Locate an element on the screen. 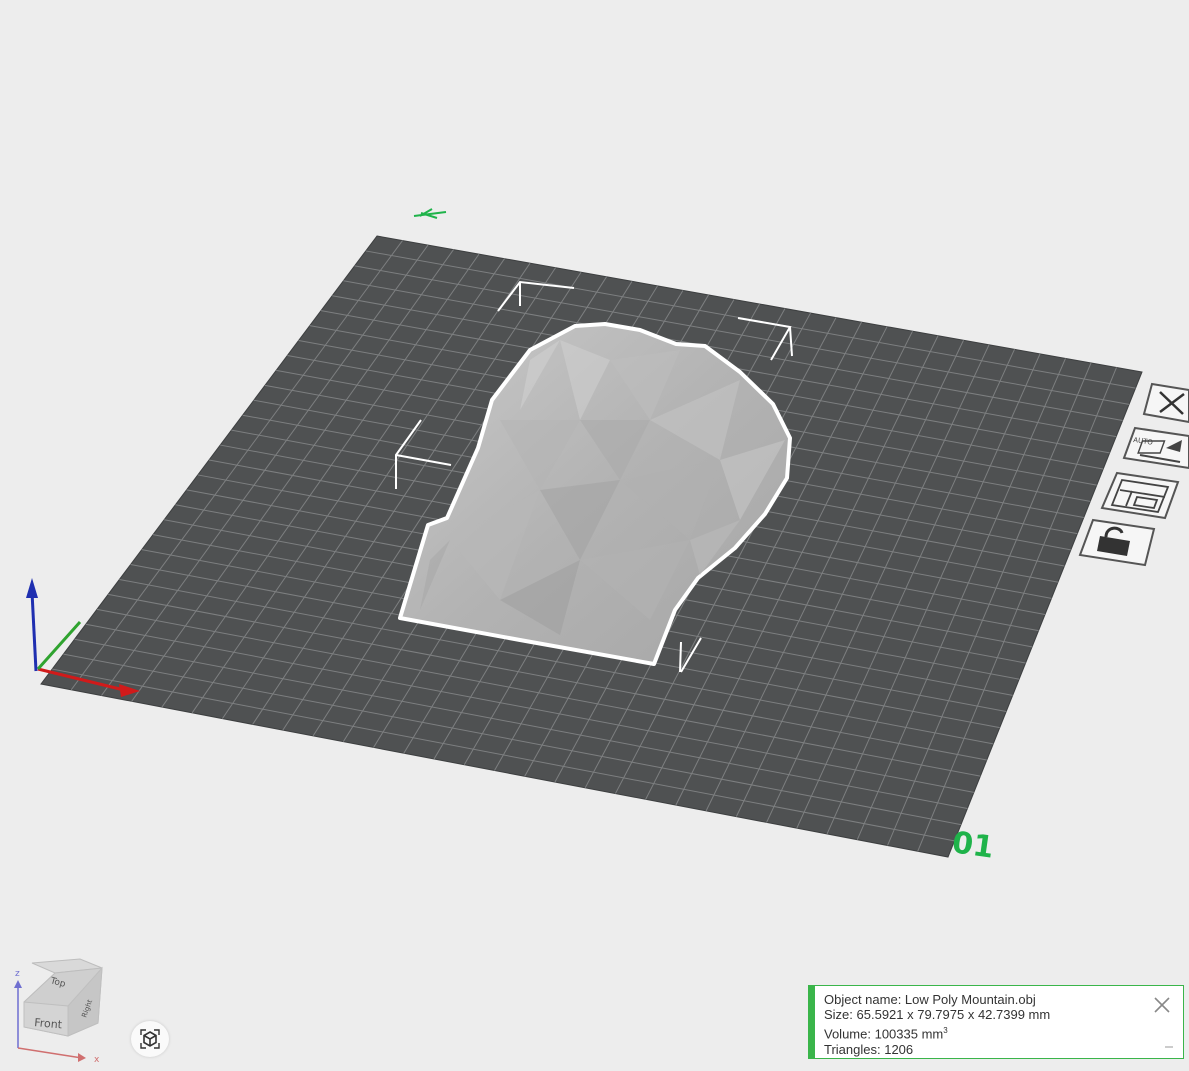 This screenshot has width=1189, height=1071. object-volume-text: Volume: 100335 mm is located at coordinates (884, 1034).